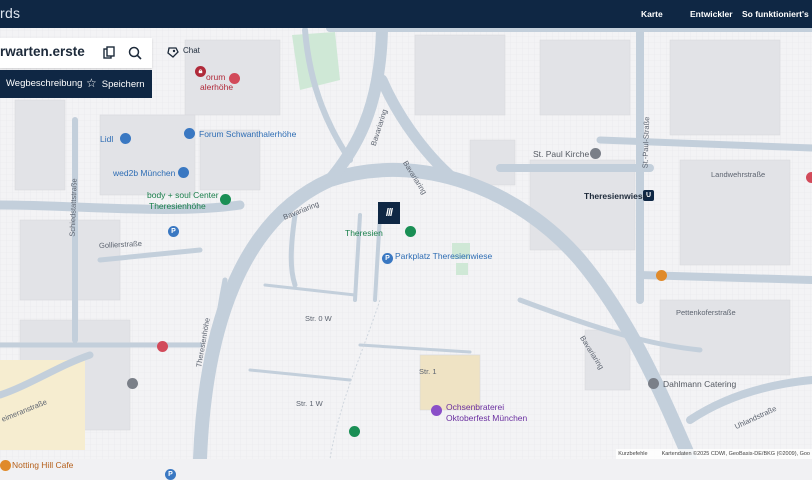 The image size is (812, 480). I want to click on forum-pin, so click(189, 133).